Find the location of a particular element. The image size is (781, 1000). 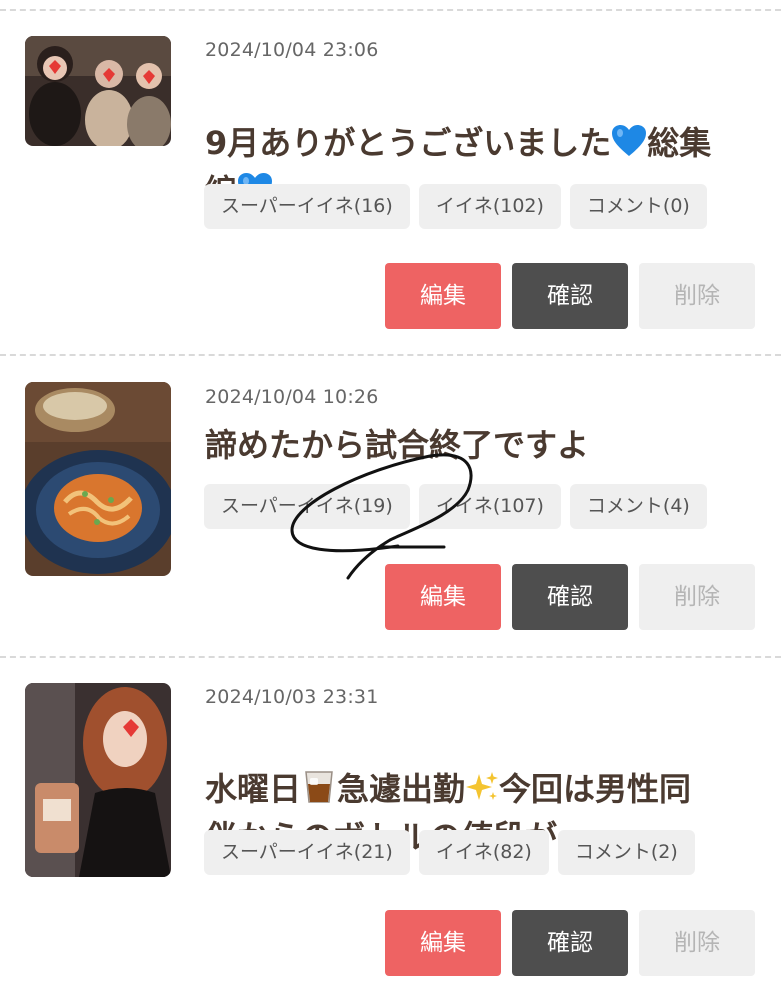

like-chip: イイネ(82) is located at coordinates (483, 852).